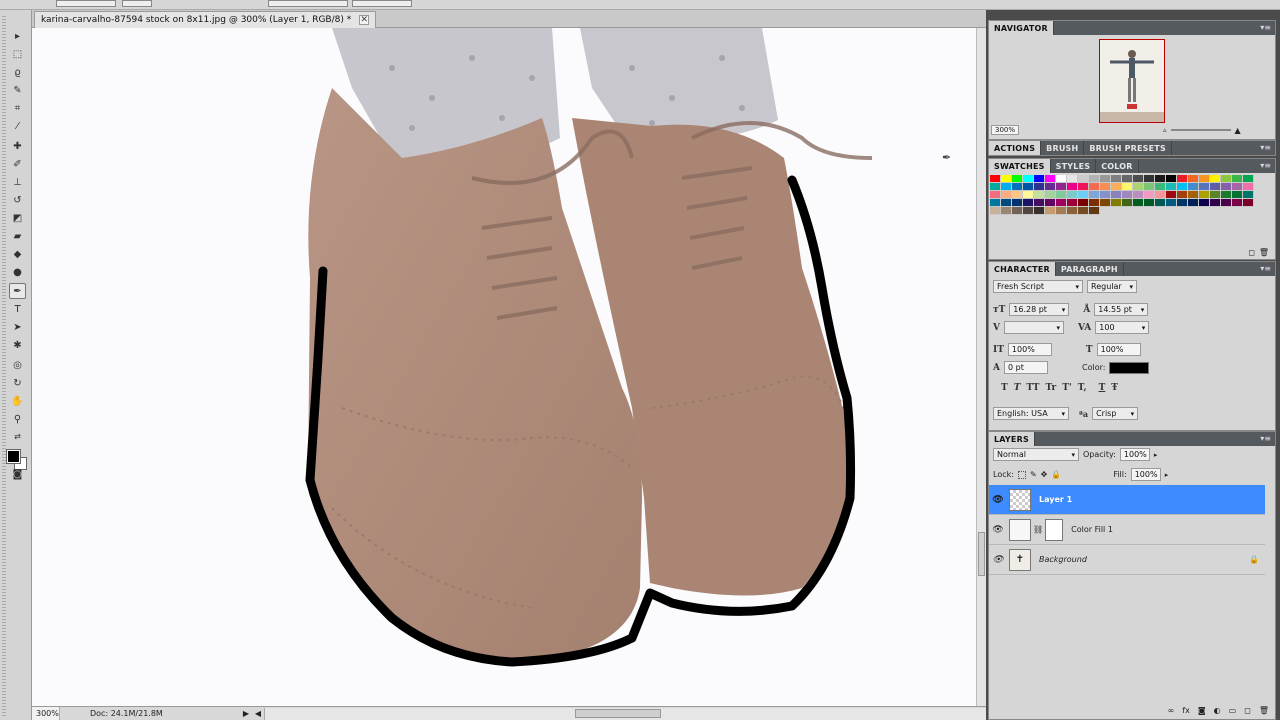 The width and height of the screenshot is (1280, 720). Describe the element at coordinates (1029, 349) in the screenshot. I see `vertical-scale-field: 100%` at that location.